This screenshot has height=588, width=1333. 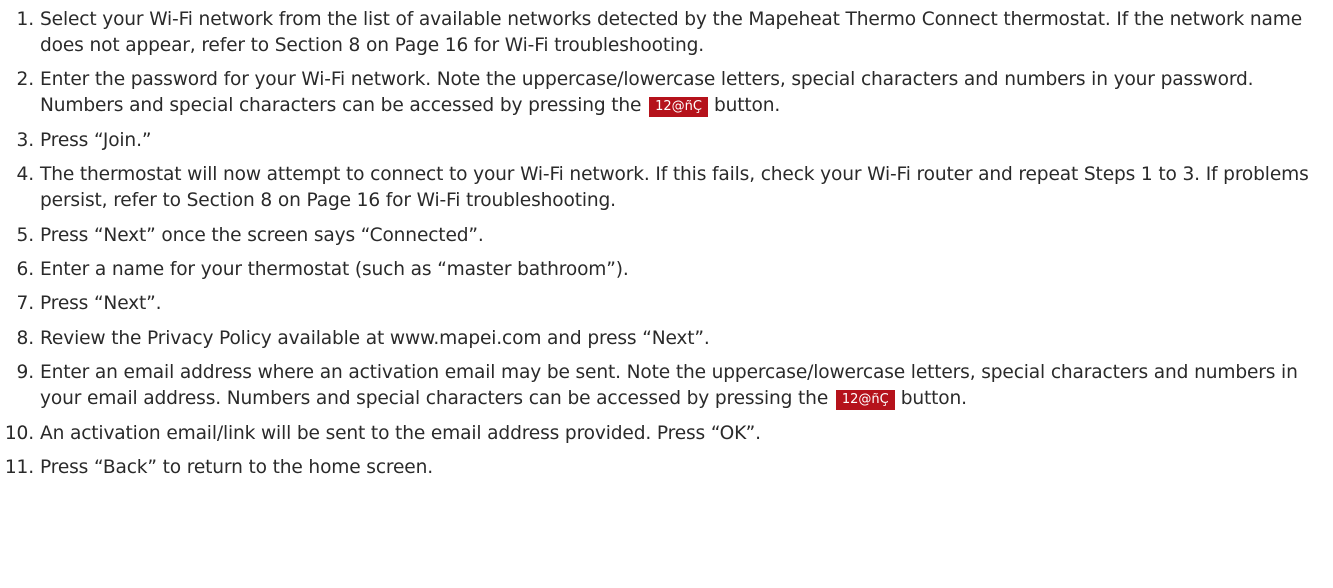 I want to click on step-number: 9., so click(x=25, y=373).